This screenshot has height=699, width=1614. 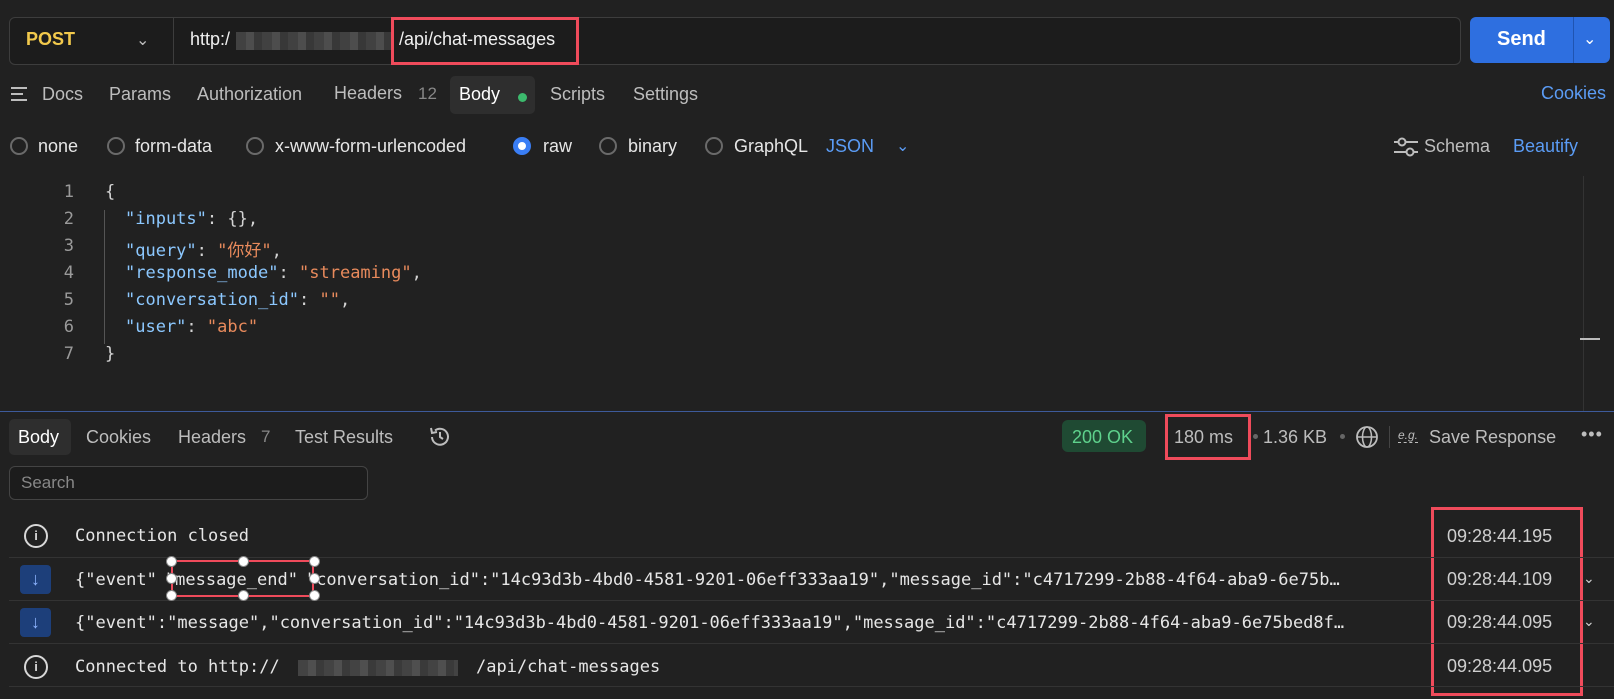 I want to click on json-value: {}, so click(x=237, y=219).